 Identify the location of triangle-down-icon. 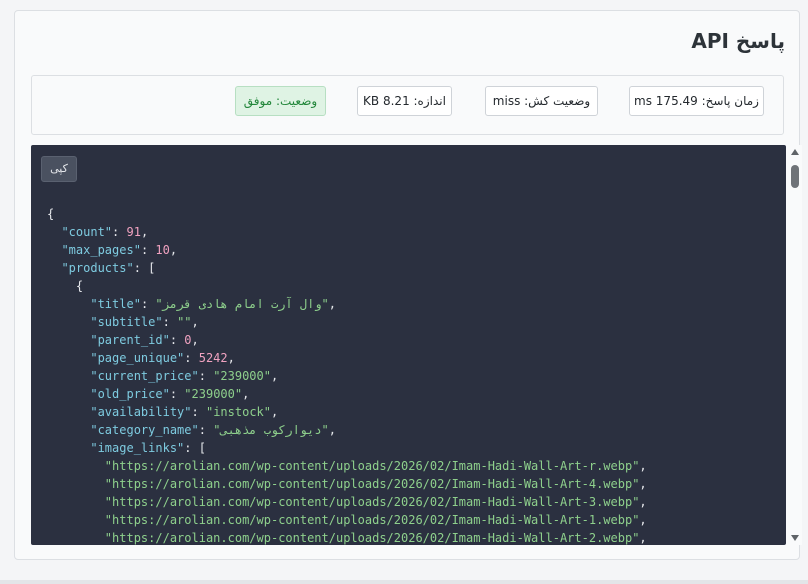
(795, 538).